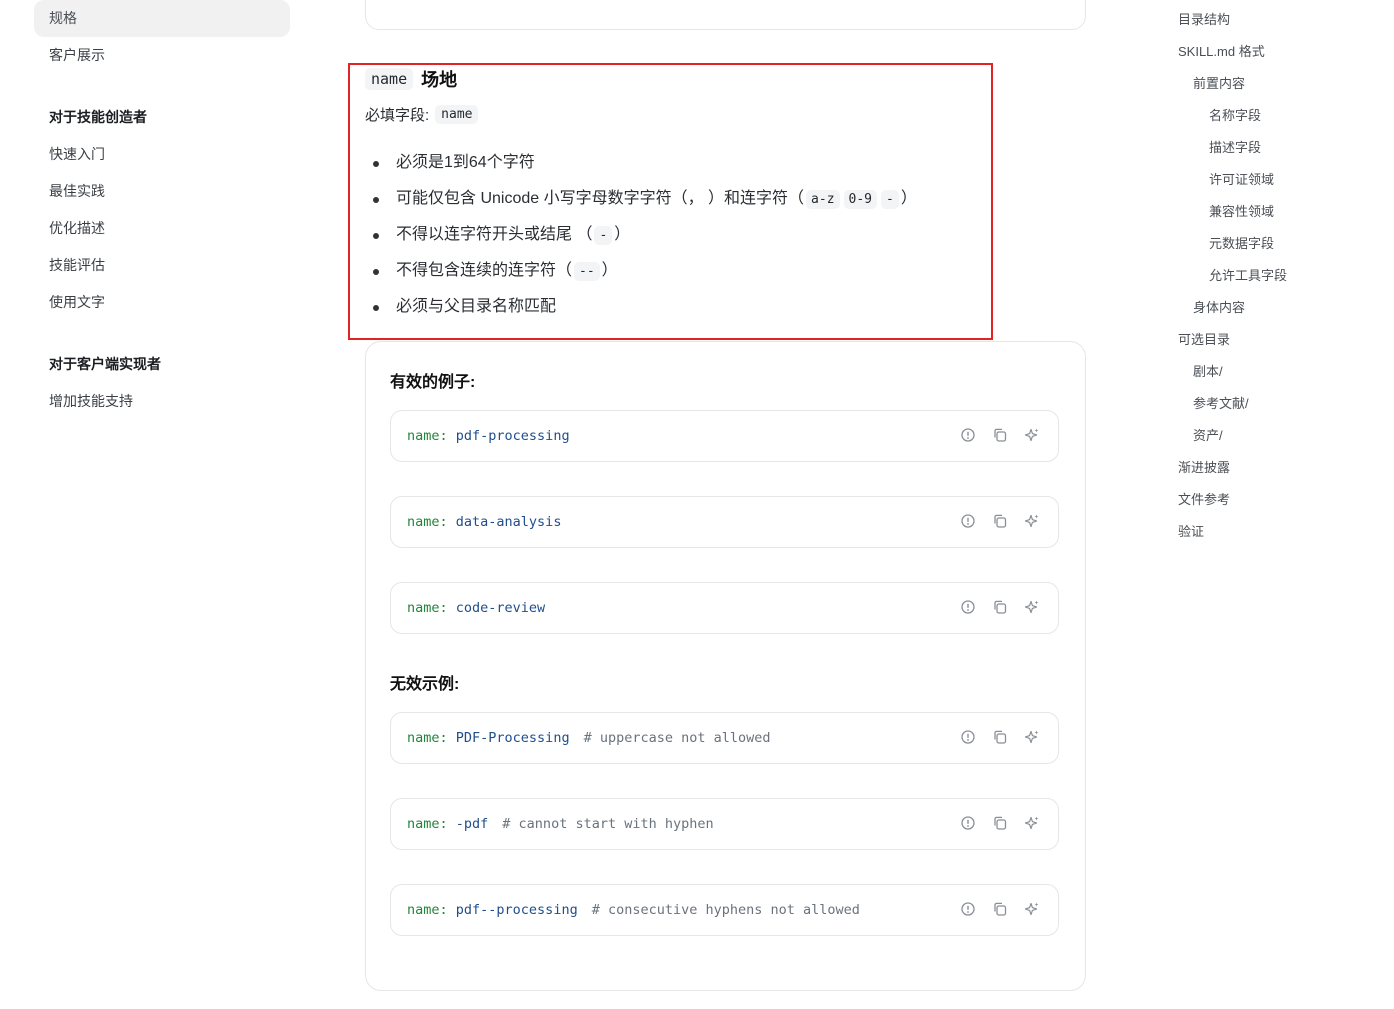 The width and height of the screenshot is (1394, 1009). Describe the element at coordinates (1270, 20) in the screenshot. I see `toc-item-directory-structure: 目录结构` at that location.